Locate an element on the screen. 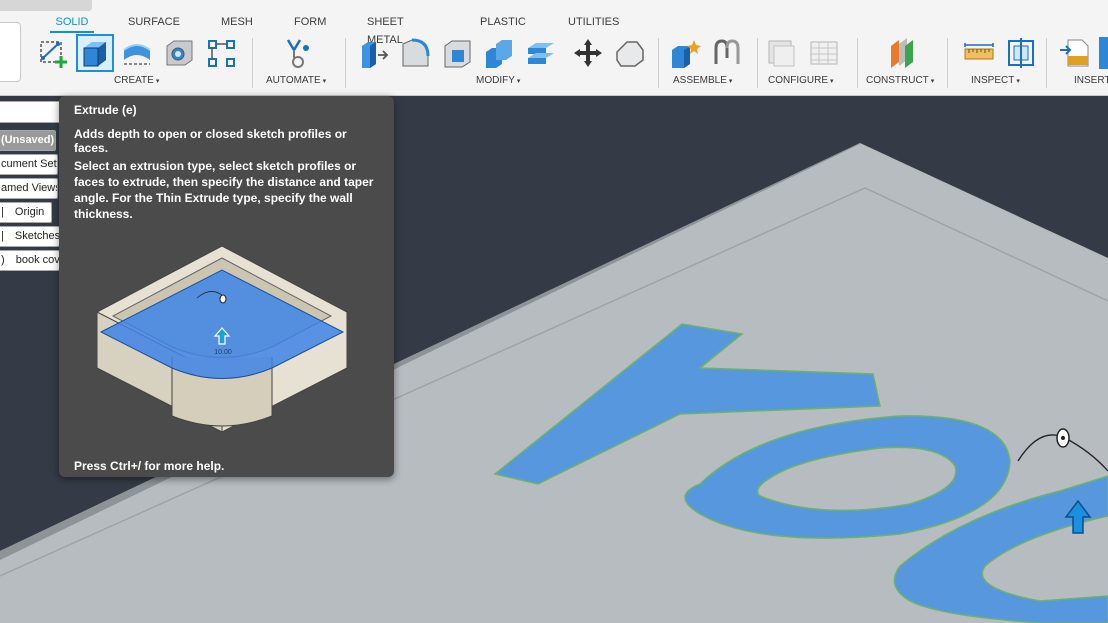 Image resolution: width=1108 pixels, height=623 pixels. sketches-prefix: | is located at coordinates (2, 236).